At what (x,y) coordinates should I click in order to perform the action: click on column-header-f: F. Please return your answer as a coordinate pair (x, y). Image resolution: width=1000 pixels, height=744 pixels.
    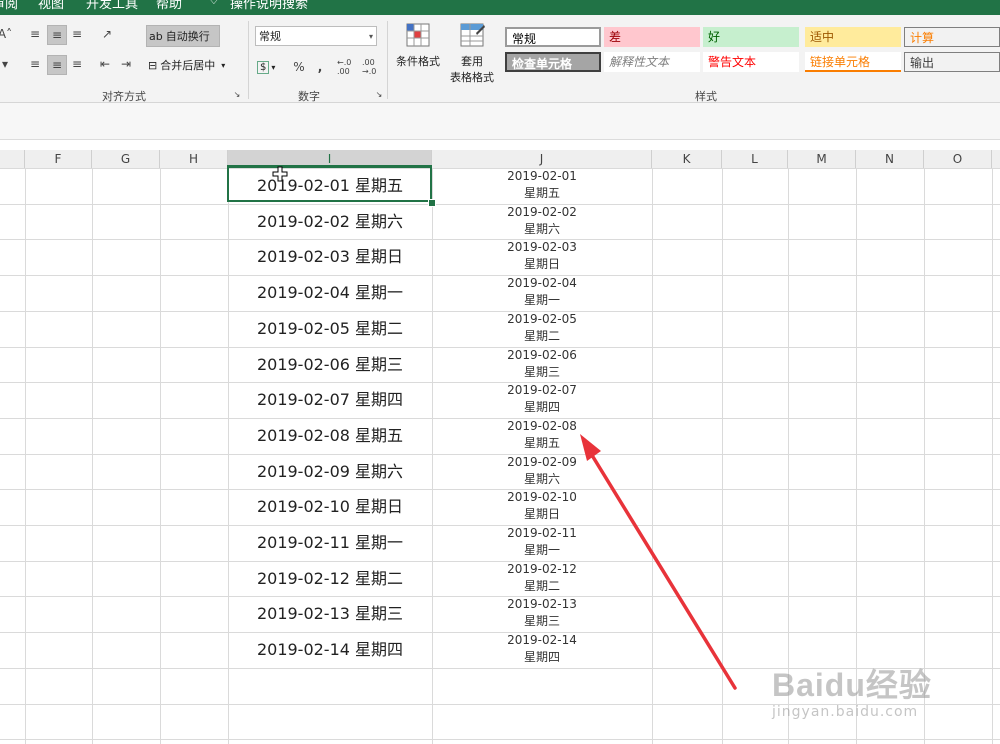
    Looking at the image, I should click on (58, 159).